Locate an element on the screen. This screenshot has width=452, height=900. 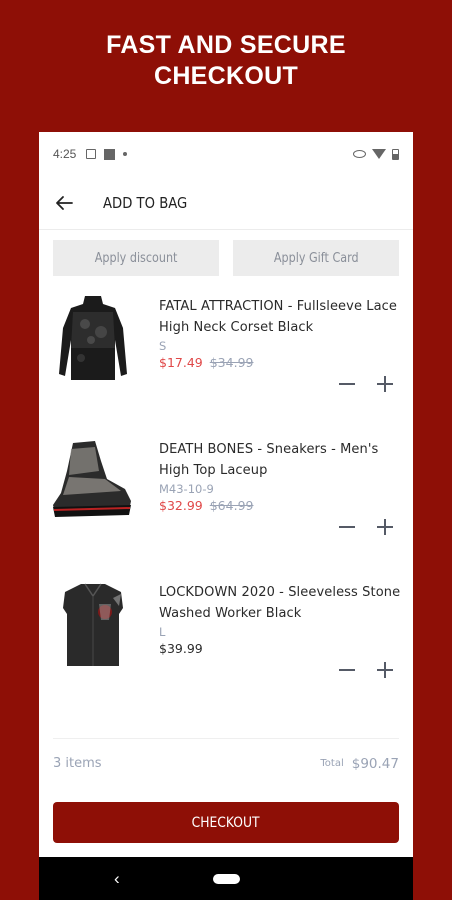
item-variant: L is located at coordinates (162, 632).